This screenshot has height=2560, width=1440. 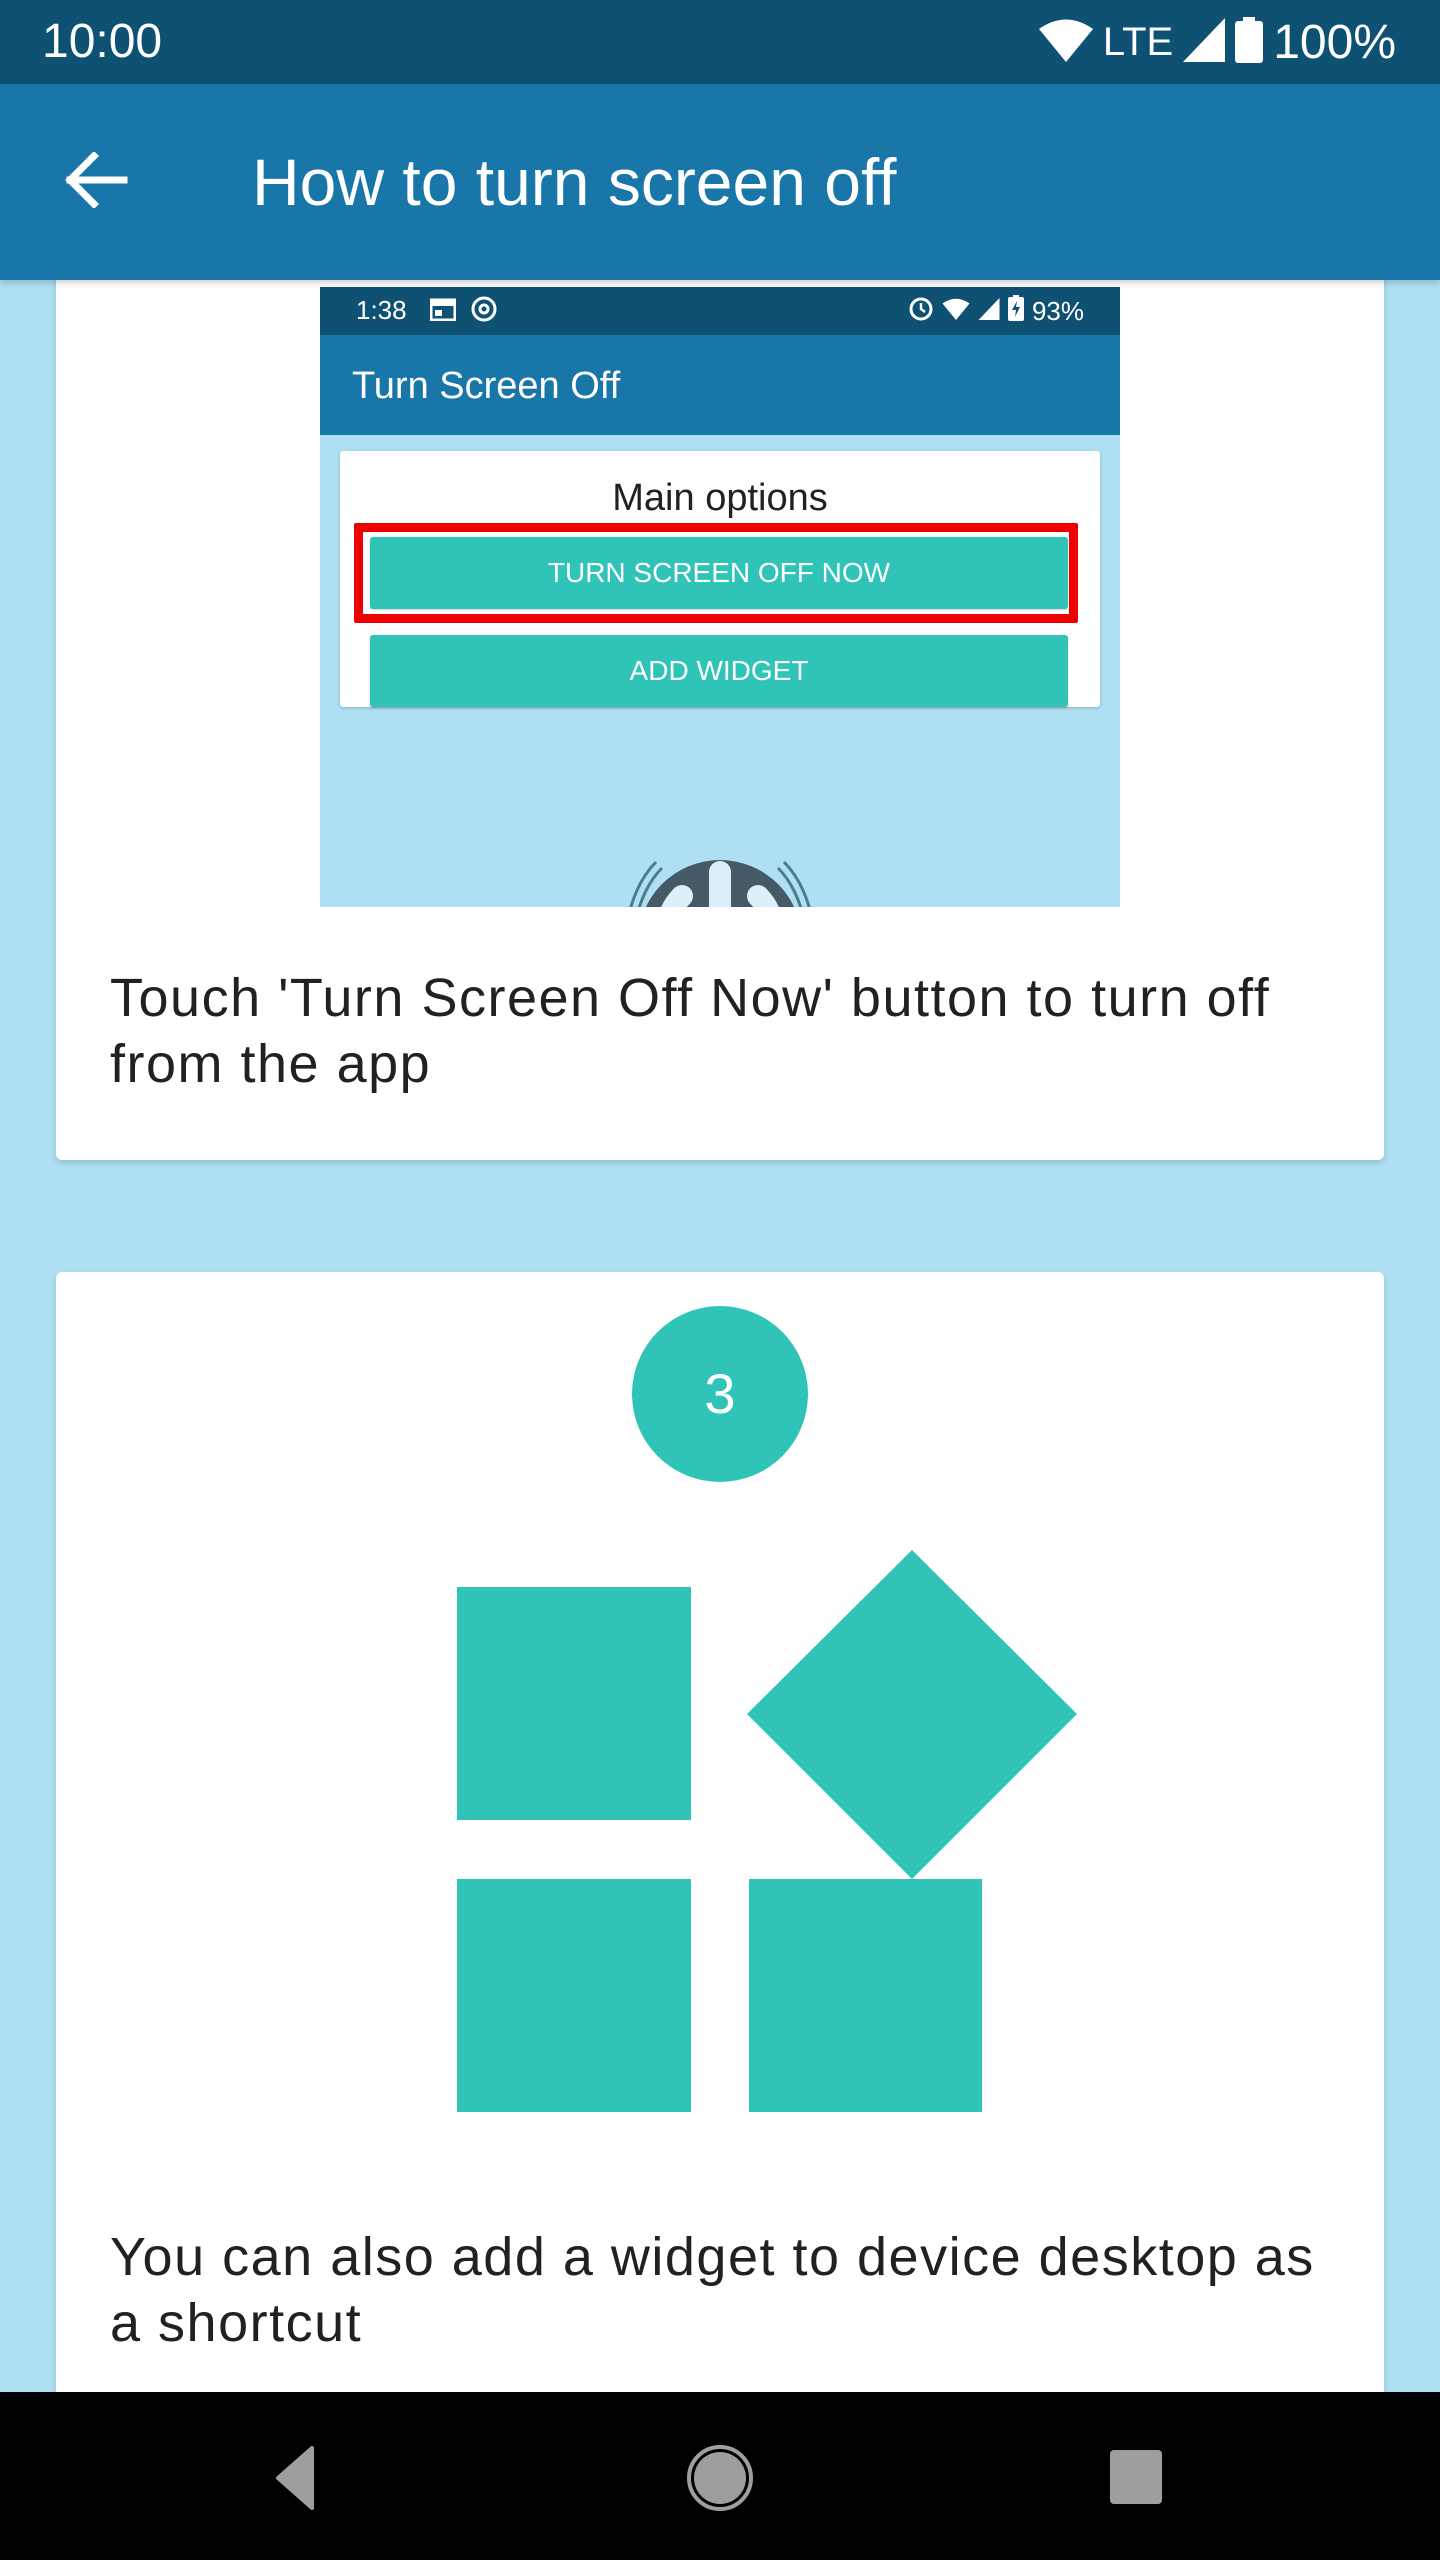 I want to click on at-sign-icon, so click(x=484, y=312).